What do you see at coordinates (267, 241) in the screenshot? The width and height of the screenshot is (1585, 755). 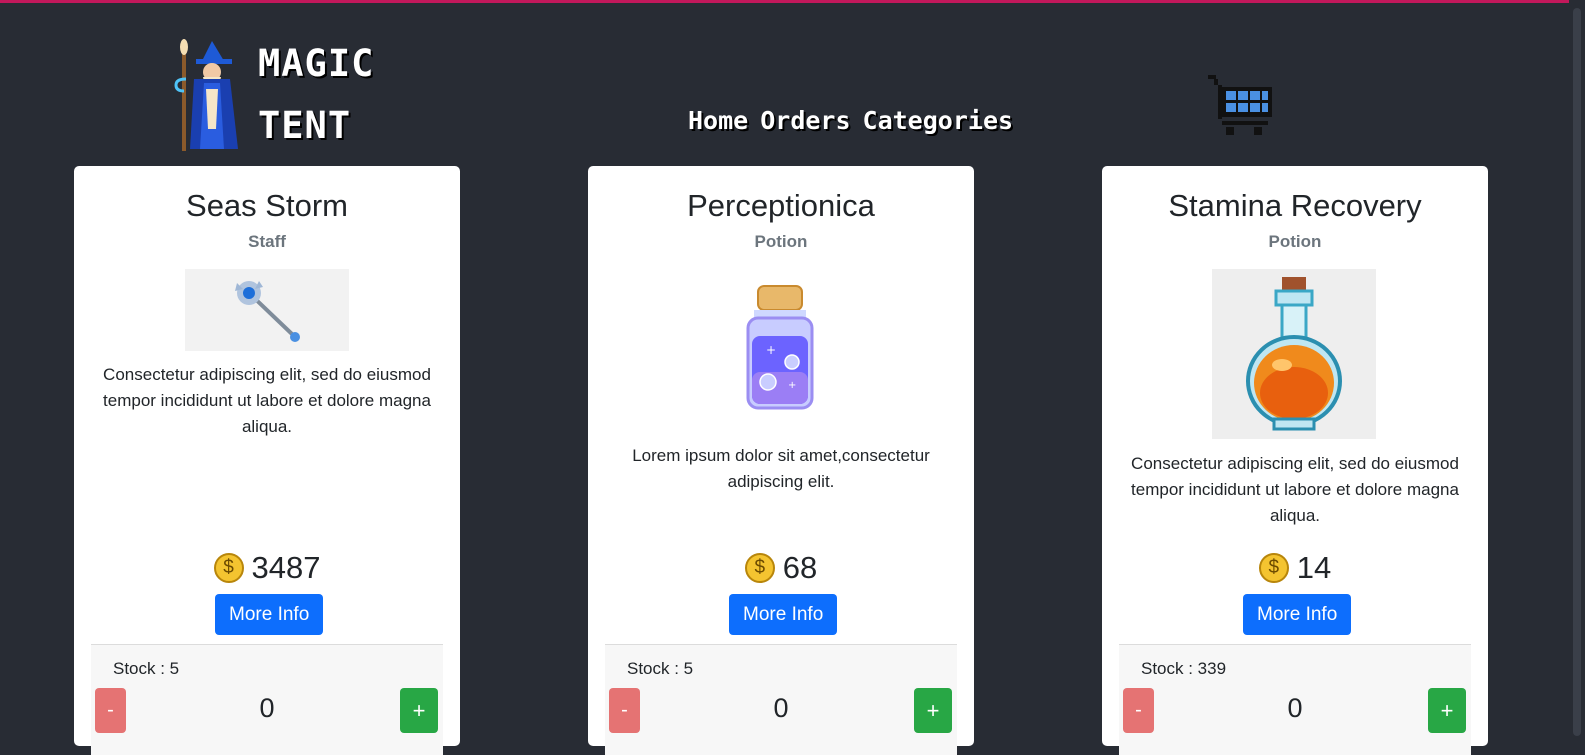 I see `product-category: Staff` at bounding box center [267, 241].